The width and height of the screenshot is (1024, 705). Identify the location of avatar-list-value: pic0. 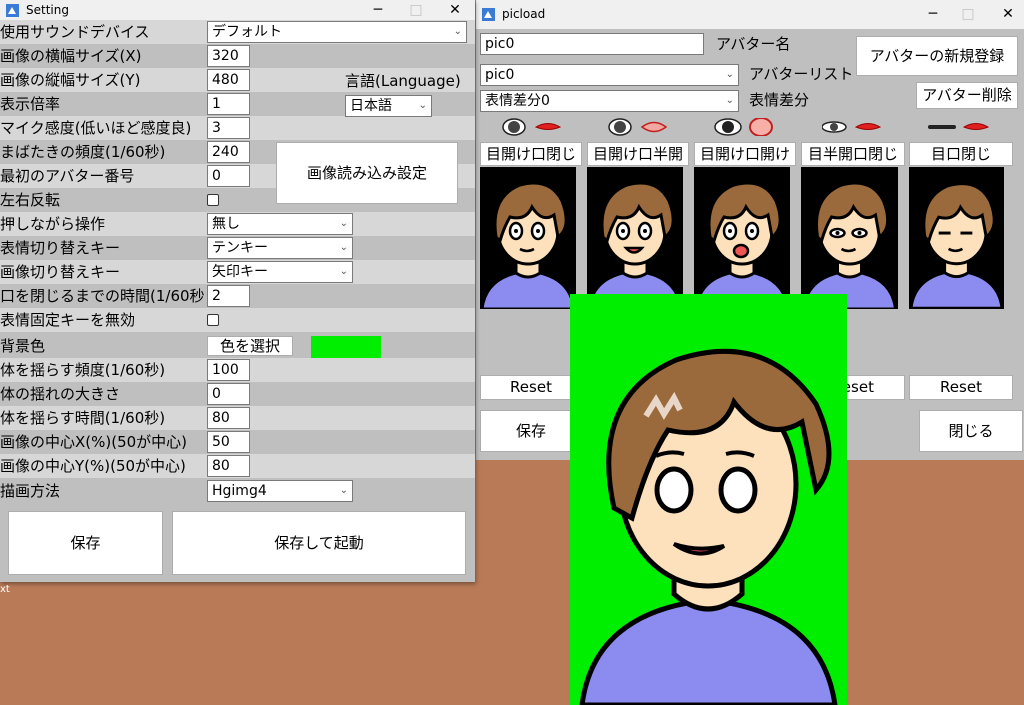
(500, 75).